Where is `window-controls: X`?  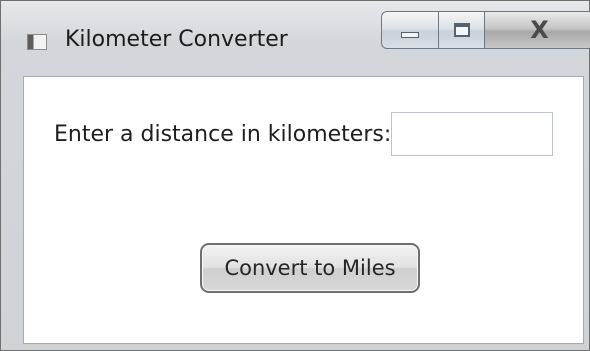
window-controls: X is located at coordinates (485, 30).